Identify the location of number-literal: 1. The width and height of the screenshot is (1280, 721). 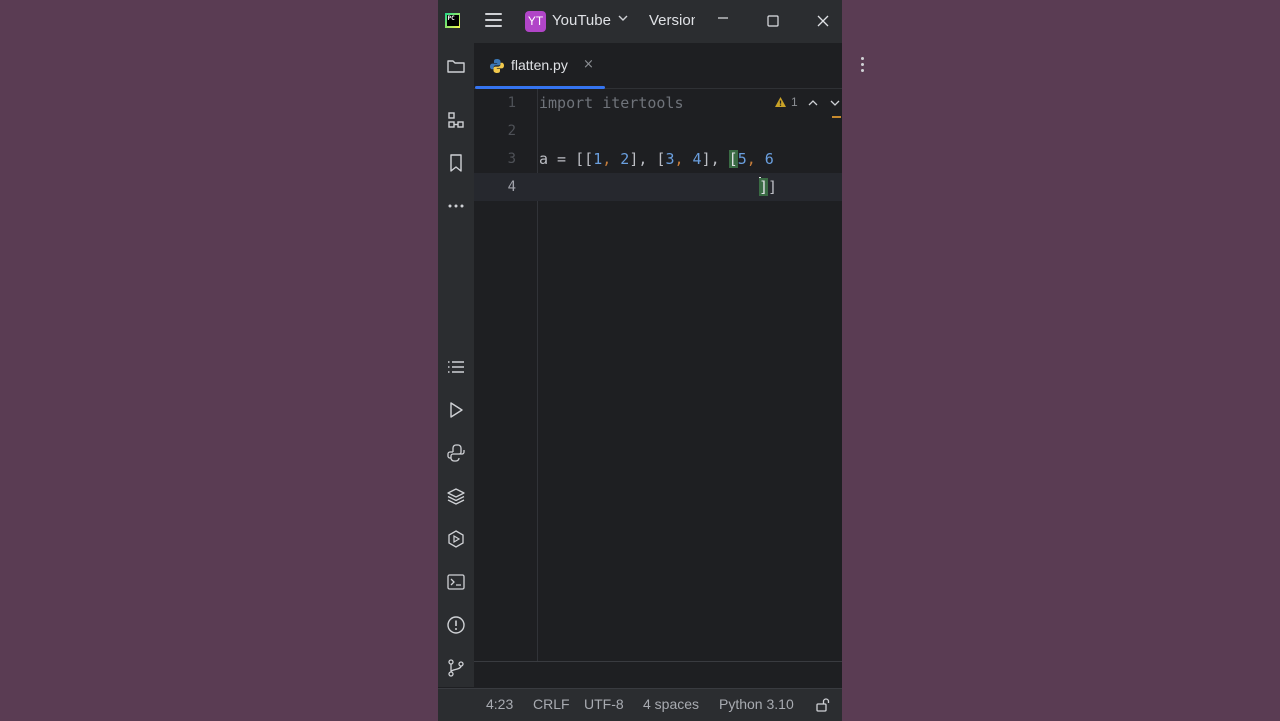
(598, 159).